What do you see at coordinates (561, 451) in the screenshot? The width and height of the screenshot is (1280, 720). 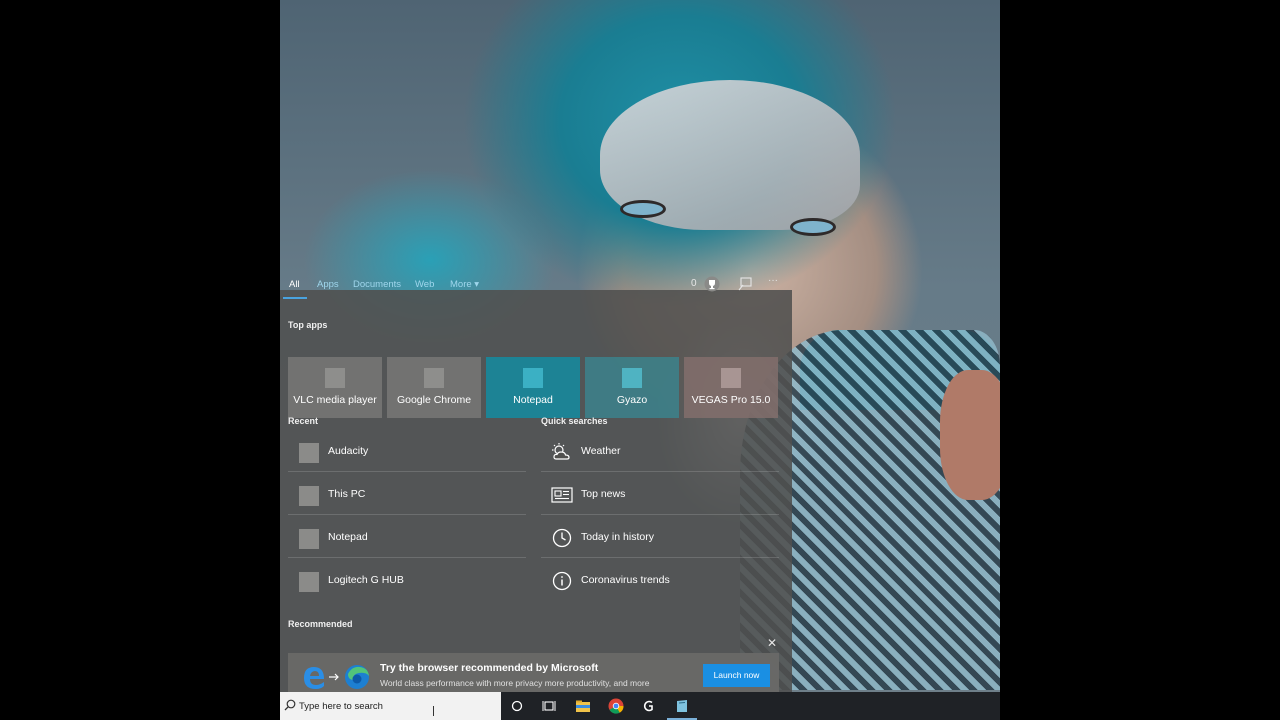 I see `weather-icon` at bounding box center [561, 451].